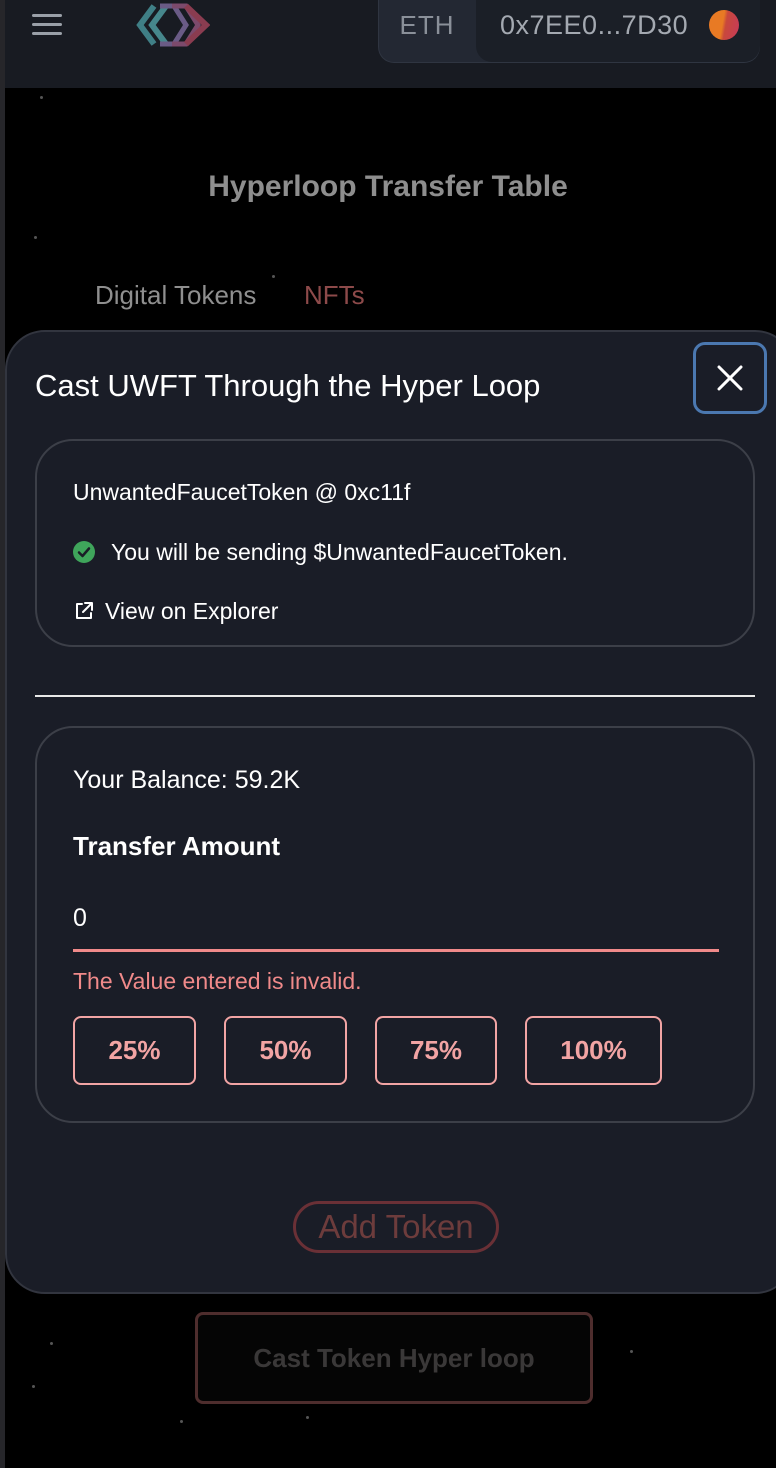  I want to click on percent-100-button: 100%, so click(593, 1050).